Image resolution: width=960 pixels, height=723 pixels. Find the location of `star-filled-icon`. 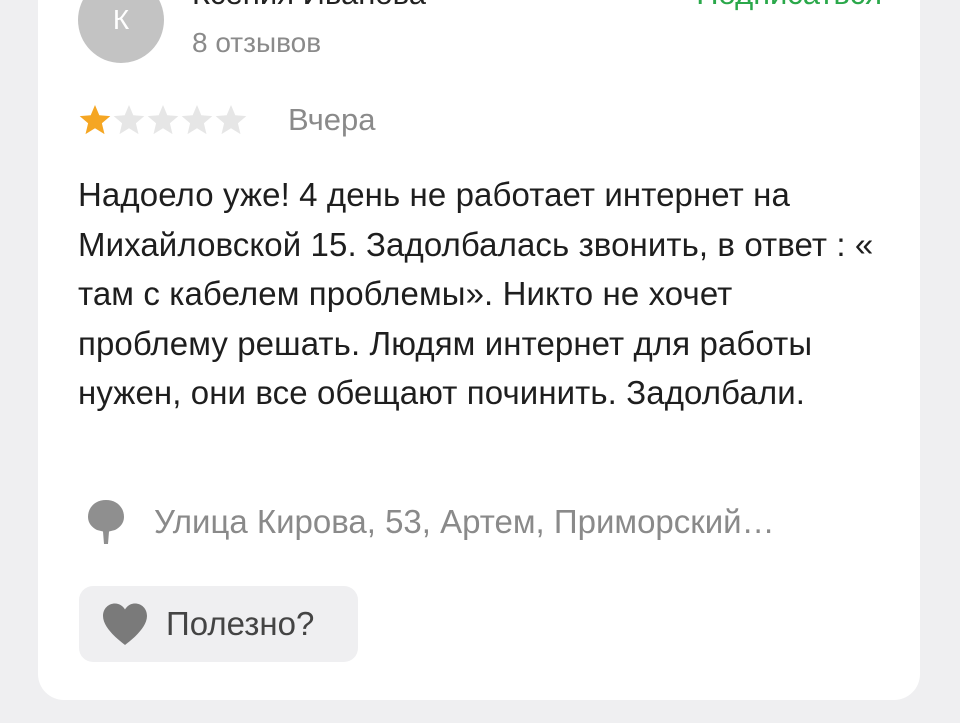

star-filled-icon is located at coordinates (95, 120).